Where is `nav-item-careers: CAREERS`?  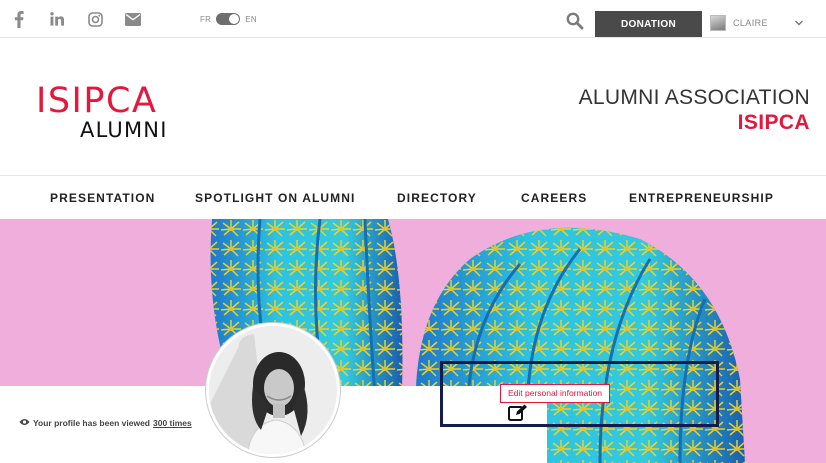
nav-item-careers: CAREERS is located at coordinates (554, 198).